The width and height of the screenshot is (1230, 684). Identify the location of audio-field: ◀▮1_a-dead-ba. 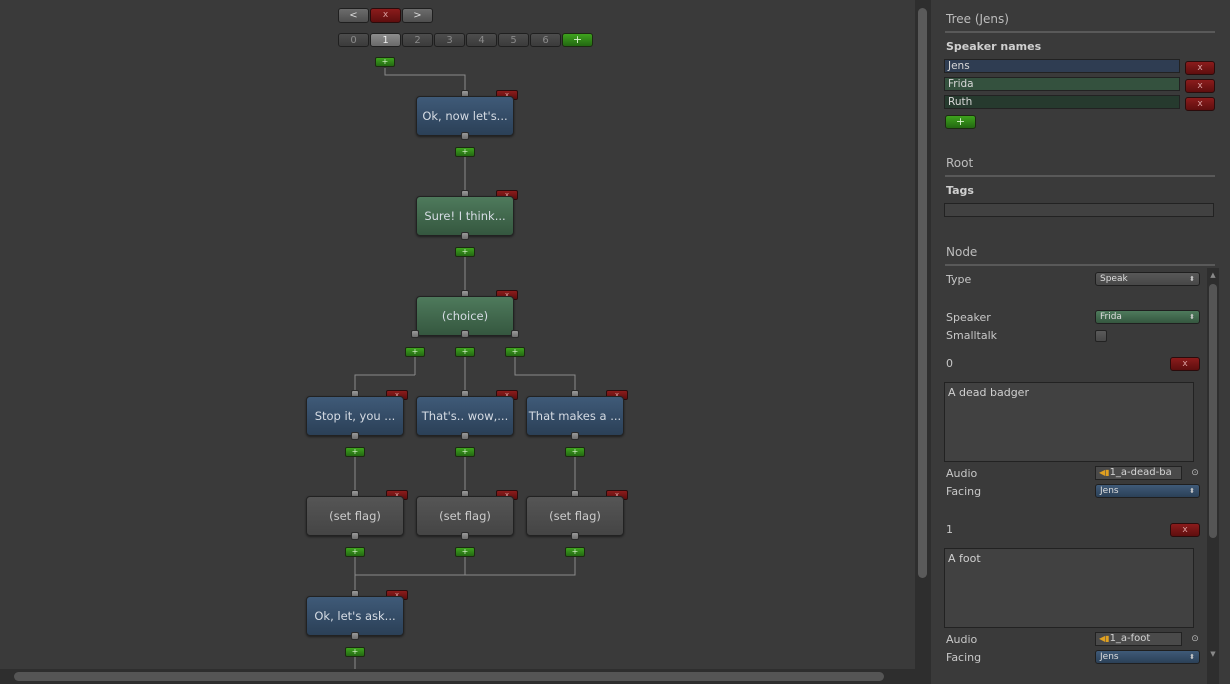
(1138, 473).